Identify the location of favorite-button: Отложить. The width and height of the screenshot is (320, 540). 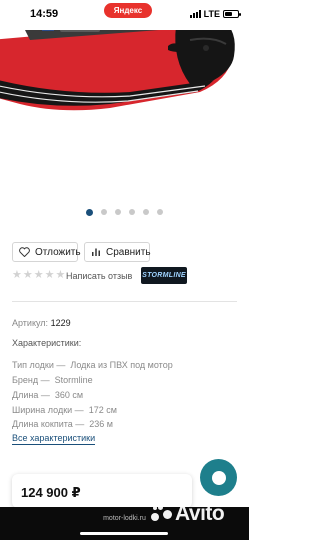
(46, 252).